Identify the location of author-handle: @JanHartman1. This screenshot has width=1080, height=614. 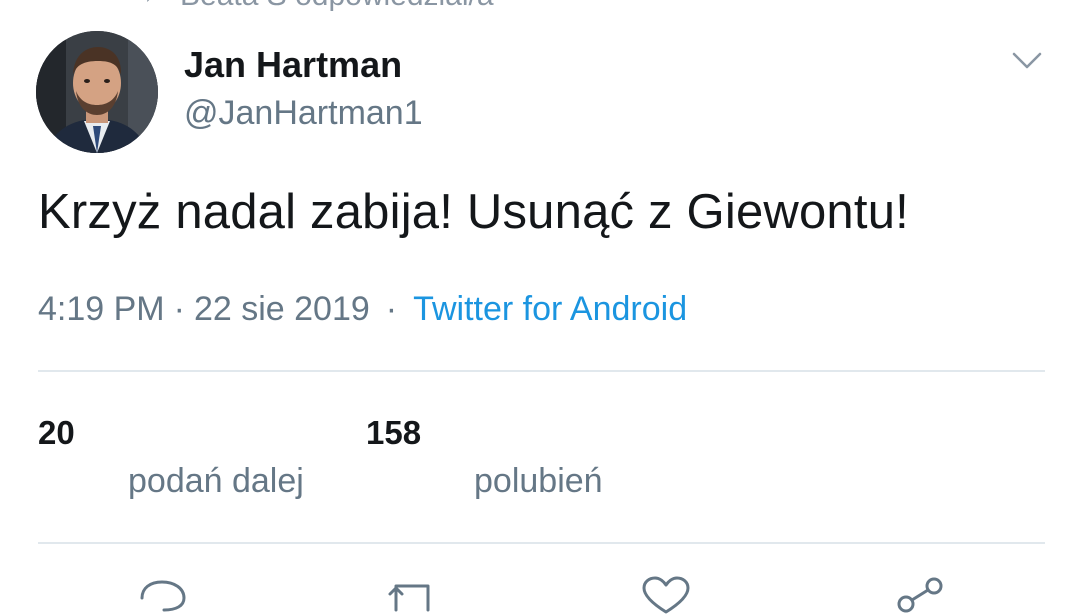
(303, 113).